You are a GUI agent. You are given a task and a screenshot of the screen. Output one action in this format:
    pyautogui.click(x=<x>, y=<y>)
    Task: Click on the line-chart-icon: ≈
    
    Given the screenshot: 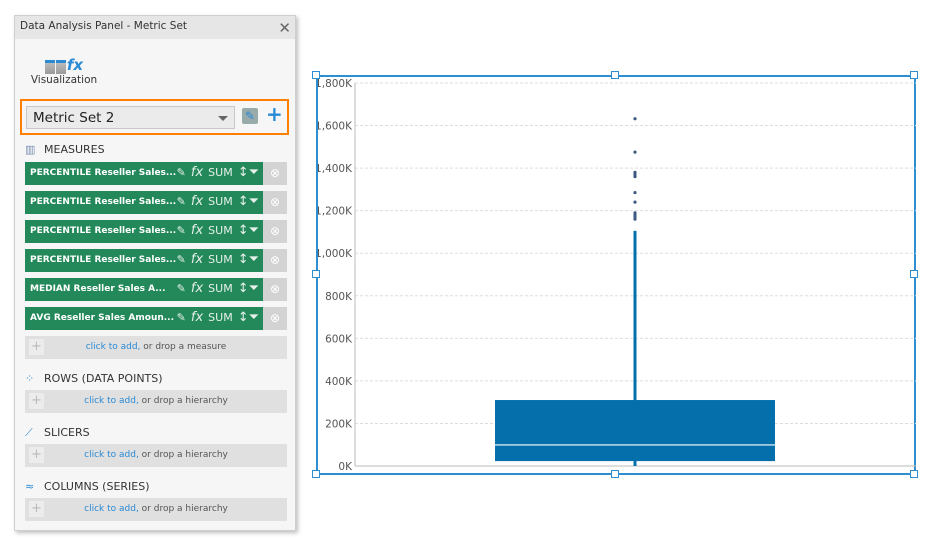 What is the action you would take?
    pyautogui.click(x=30, y=486)
    